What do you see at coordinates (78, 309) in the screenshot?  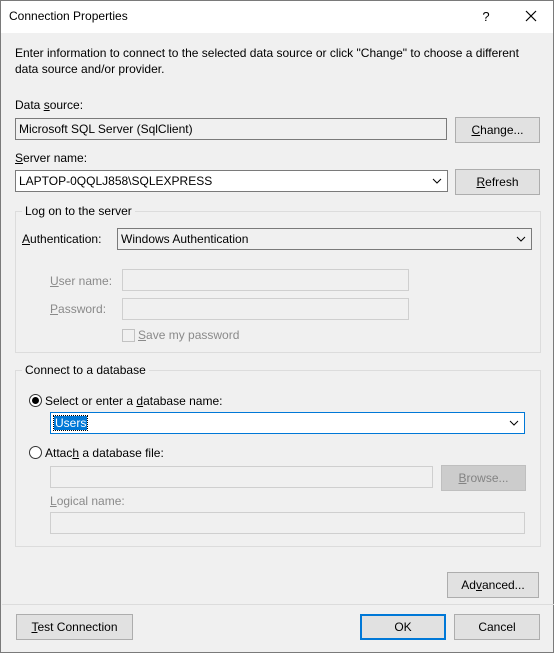 I see `password-label: Password:` at bounding box center [78, 309].